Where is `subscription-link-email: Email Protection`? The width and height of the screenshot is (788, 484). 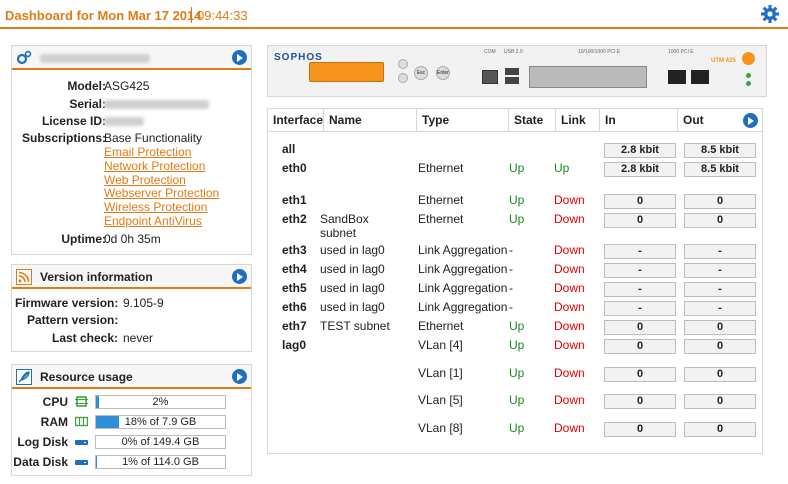 subscription-link-email: Email Protection is located at coordinates (147, 152).